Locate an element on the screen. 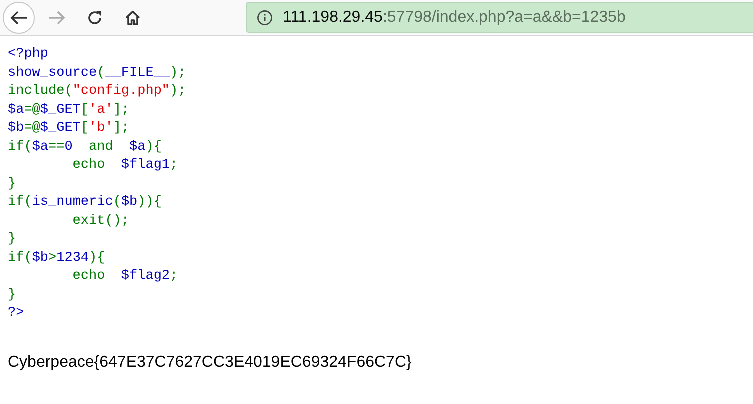  url-path: :57798/index.php?a=a&&b=1235b is located at coordinates (504, 17).